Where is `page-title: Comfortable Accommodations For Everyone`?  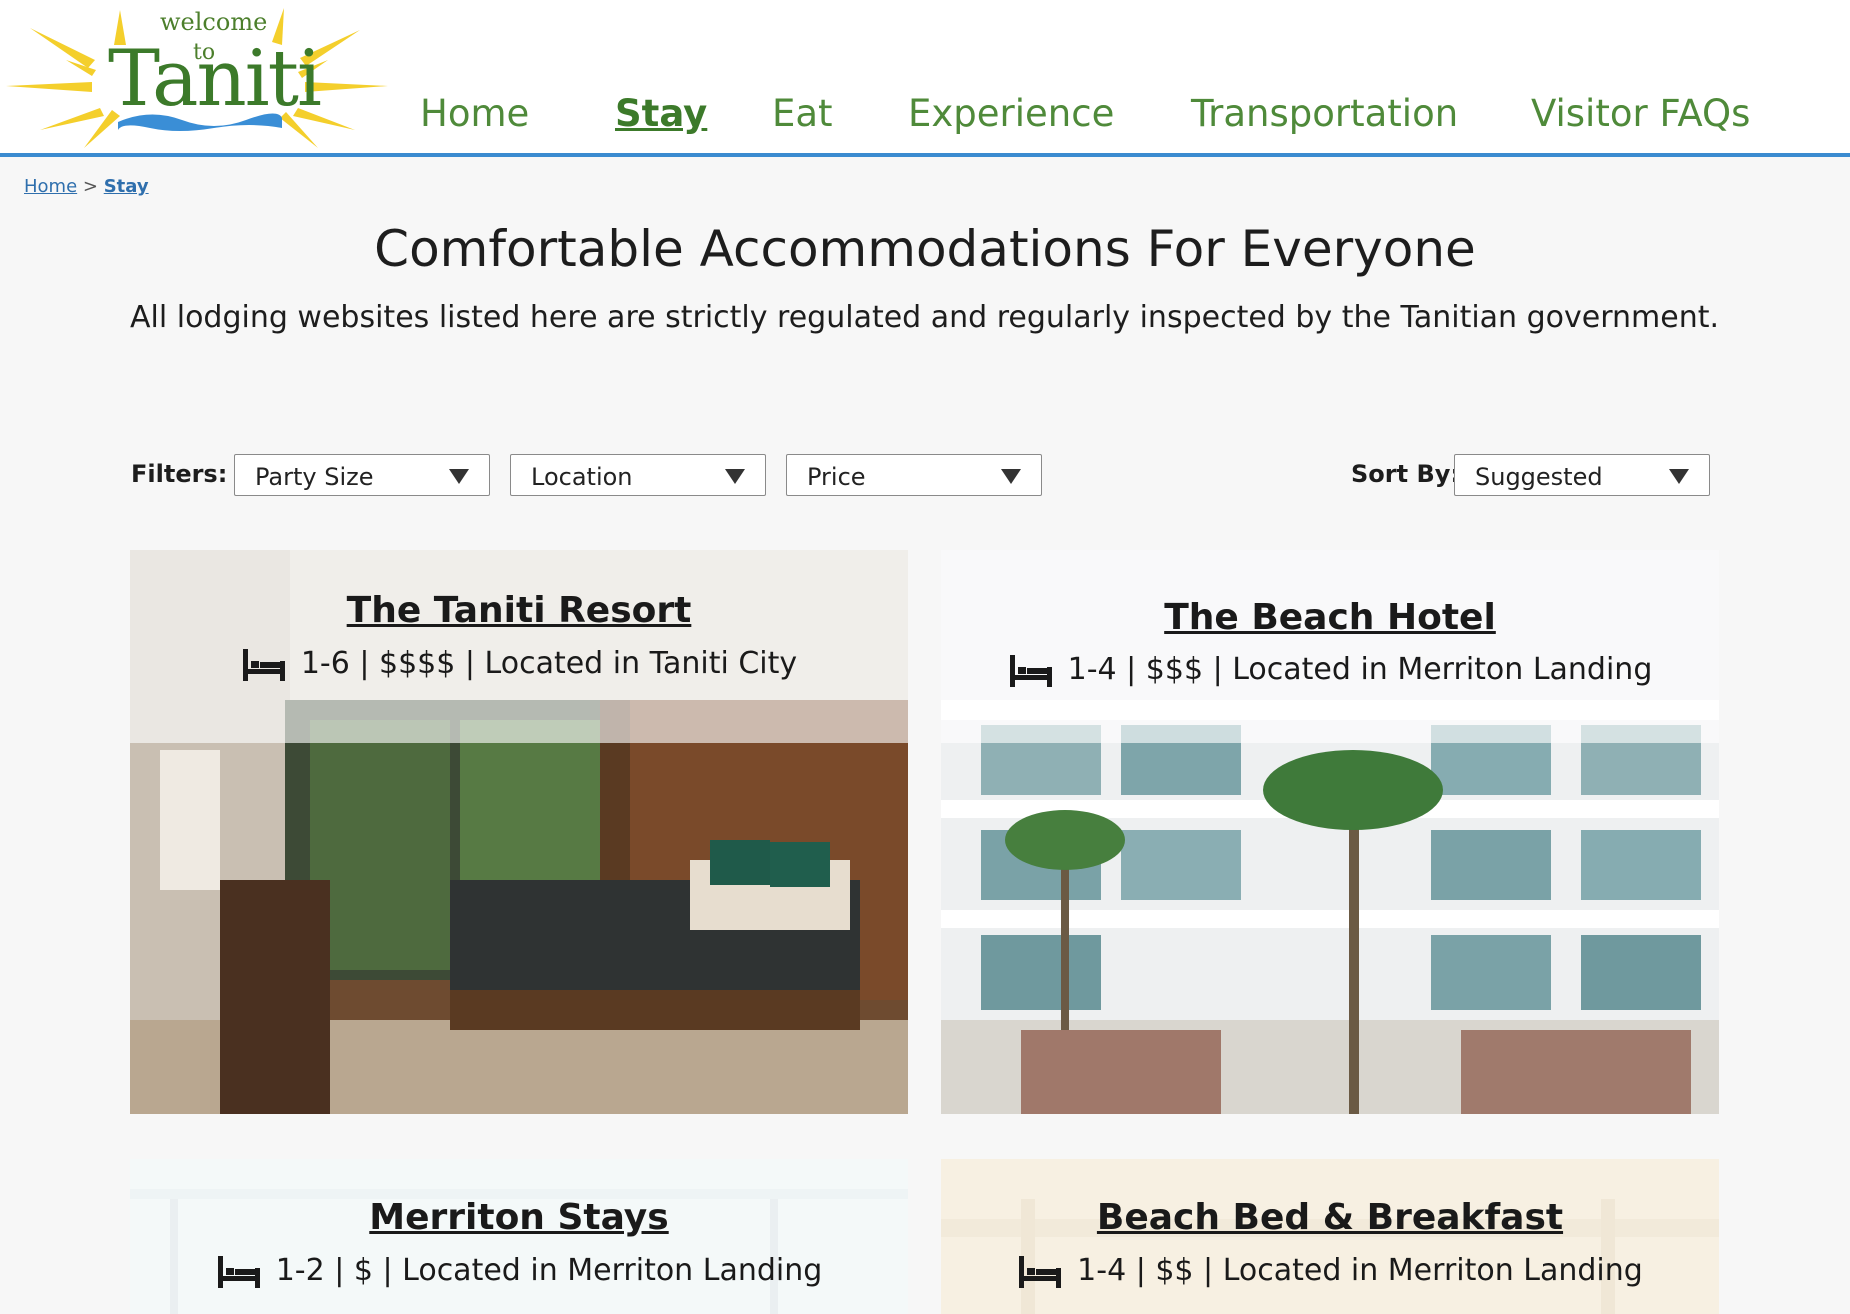
page-title: Comfortable Accommodations For Everyone is located at coordinates (925, 249).